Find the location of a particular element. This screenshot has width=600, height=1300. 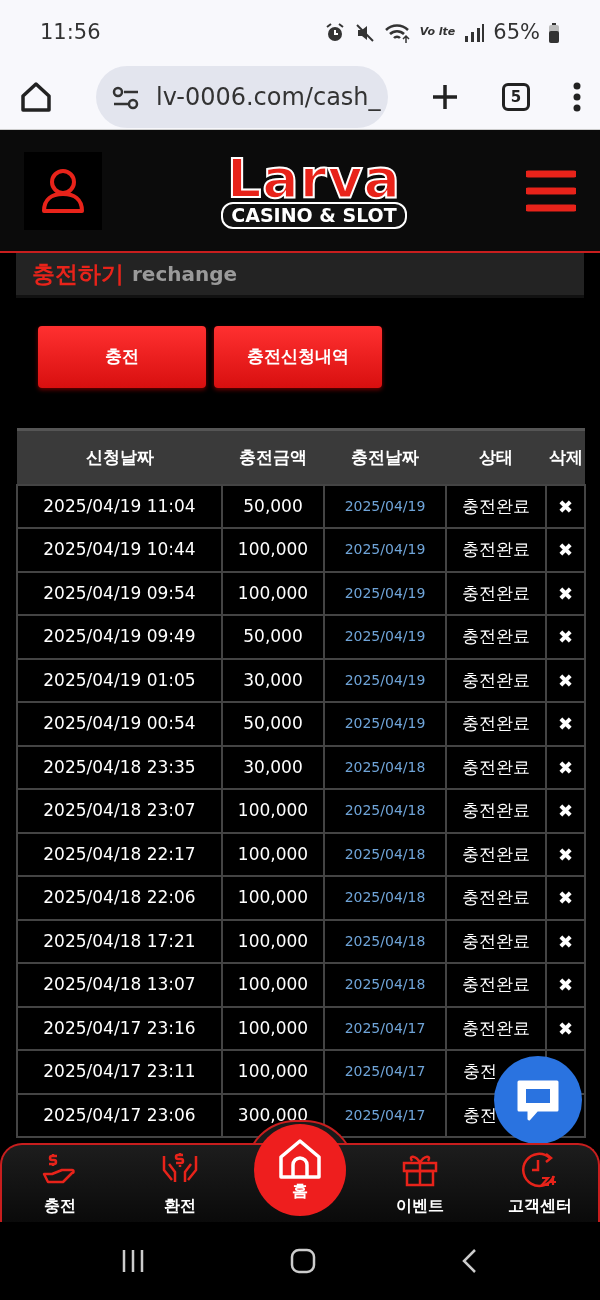

chat-icon is located at coordinates (538, 1100).